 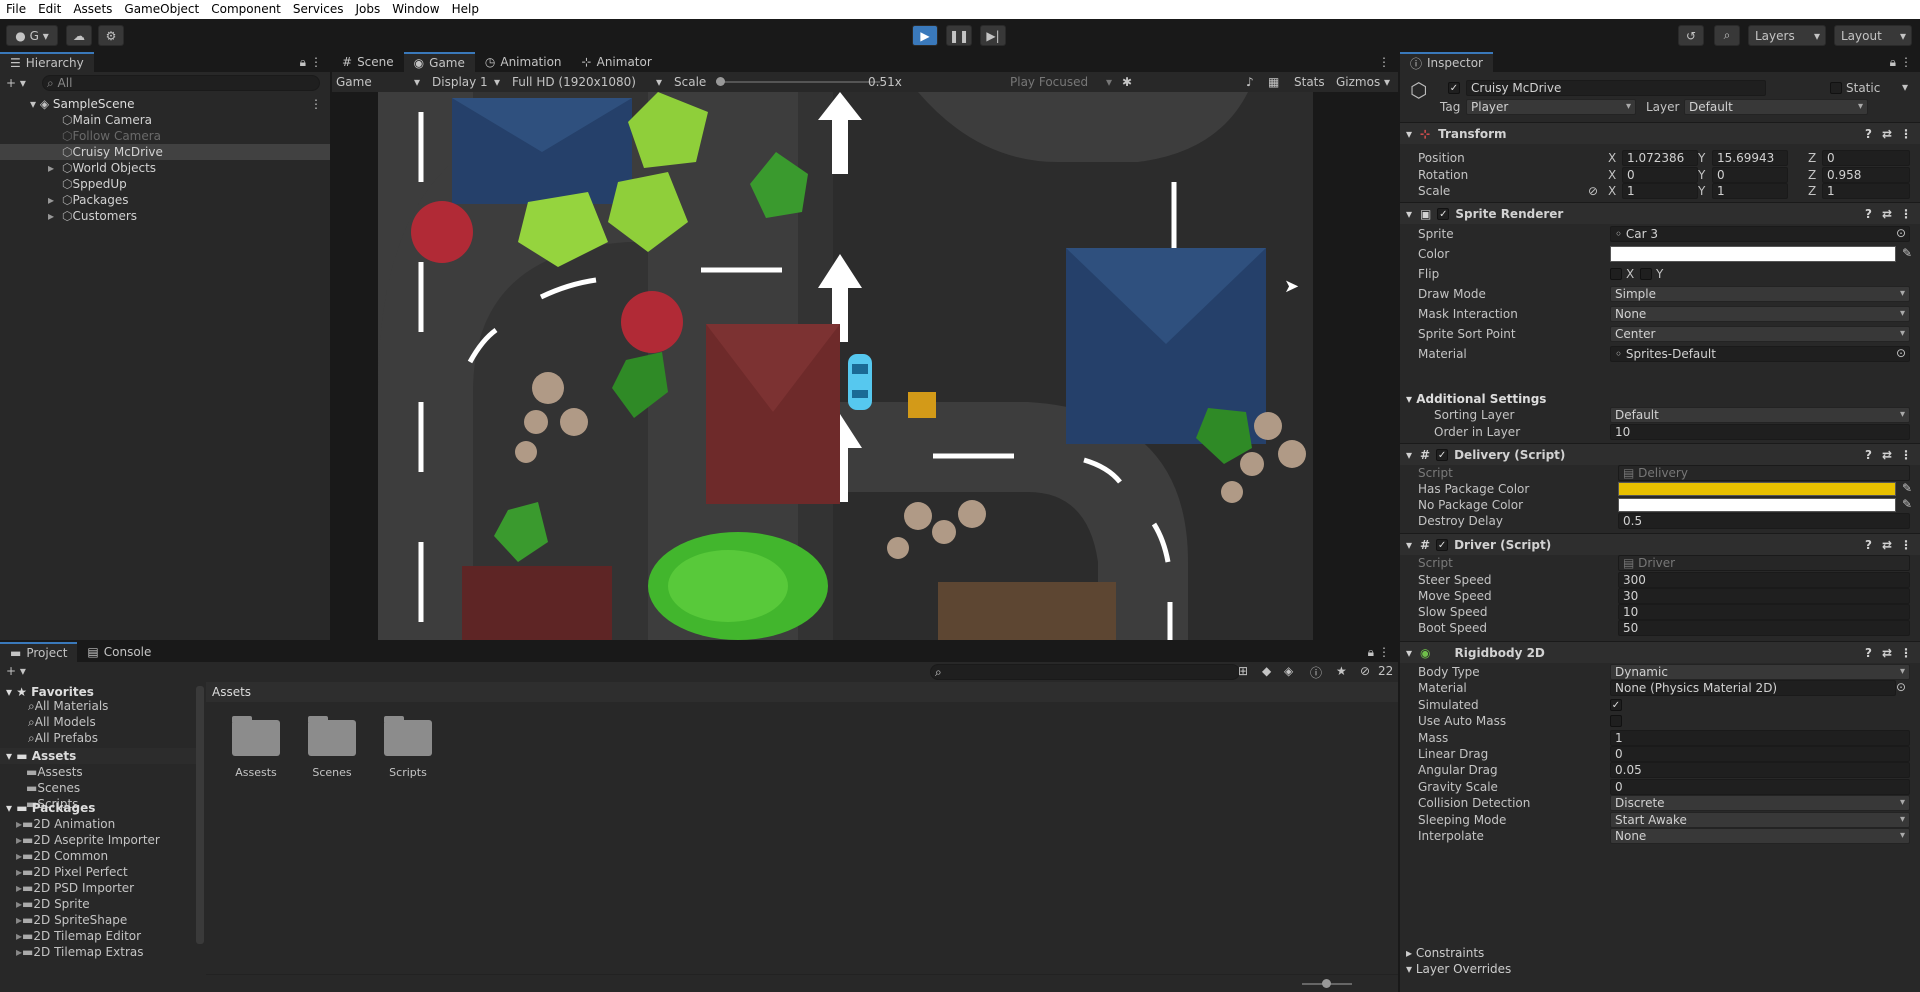 What do you see at coordinates (1866, 158) in the screenshot?
I see `position-z-input: 0` at bounding box center [1866, 158].